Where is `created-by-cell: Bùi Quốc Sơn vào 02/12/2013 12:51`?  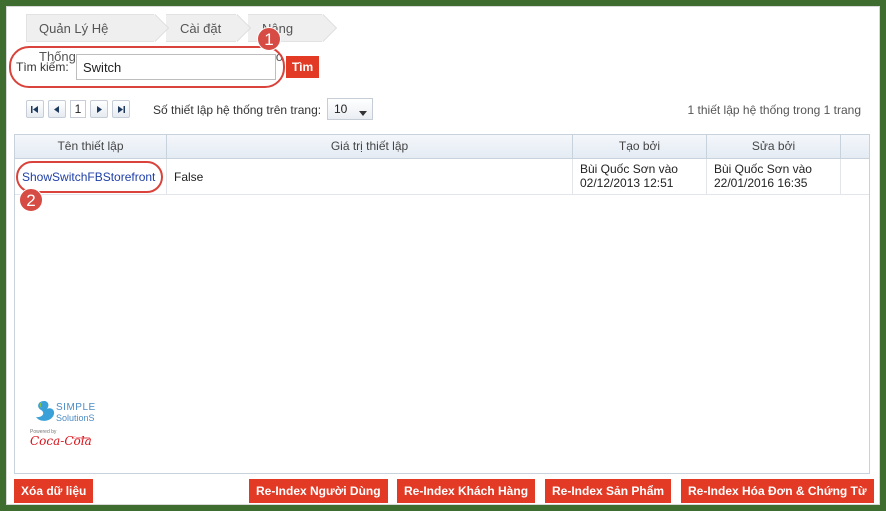 created-by-cell: Bùi Quốc Sơn vào 02/12/2013 12:51 is located at coordinates (640, 176).